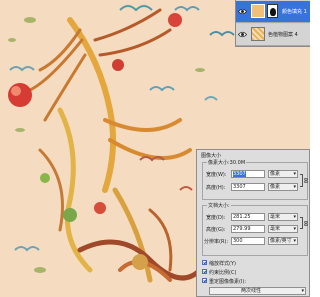  Describe the element at coordinates (216, 218) in the screenshot. I see `doc-width-label: 宽度(D):` at that location.